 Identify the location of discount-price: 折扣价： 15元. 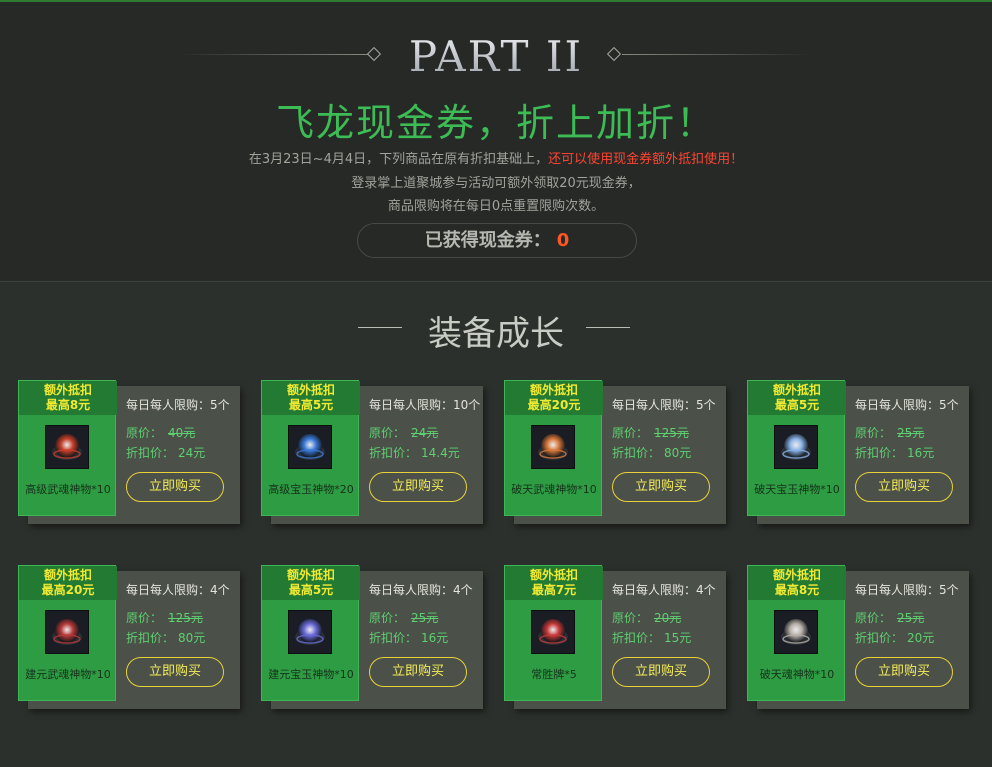
(651, 637).